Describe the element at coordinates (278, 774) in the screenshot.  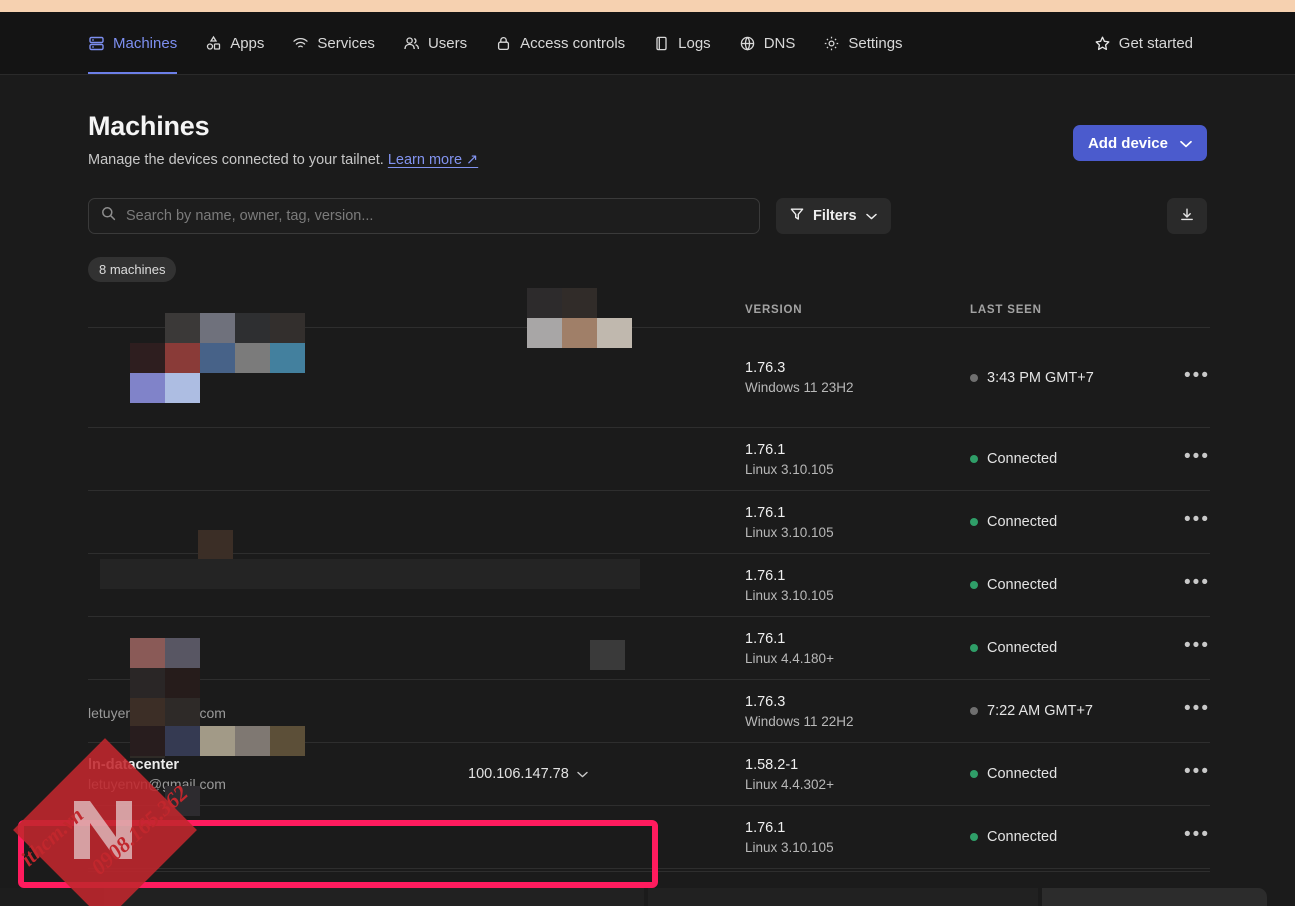
I see `machine-cell: ln-datacenter letuyenvn@gmail.com` at that location.